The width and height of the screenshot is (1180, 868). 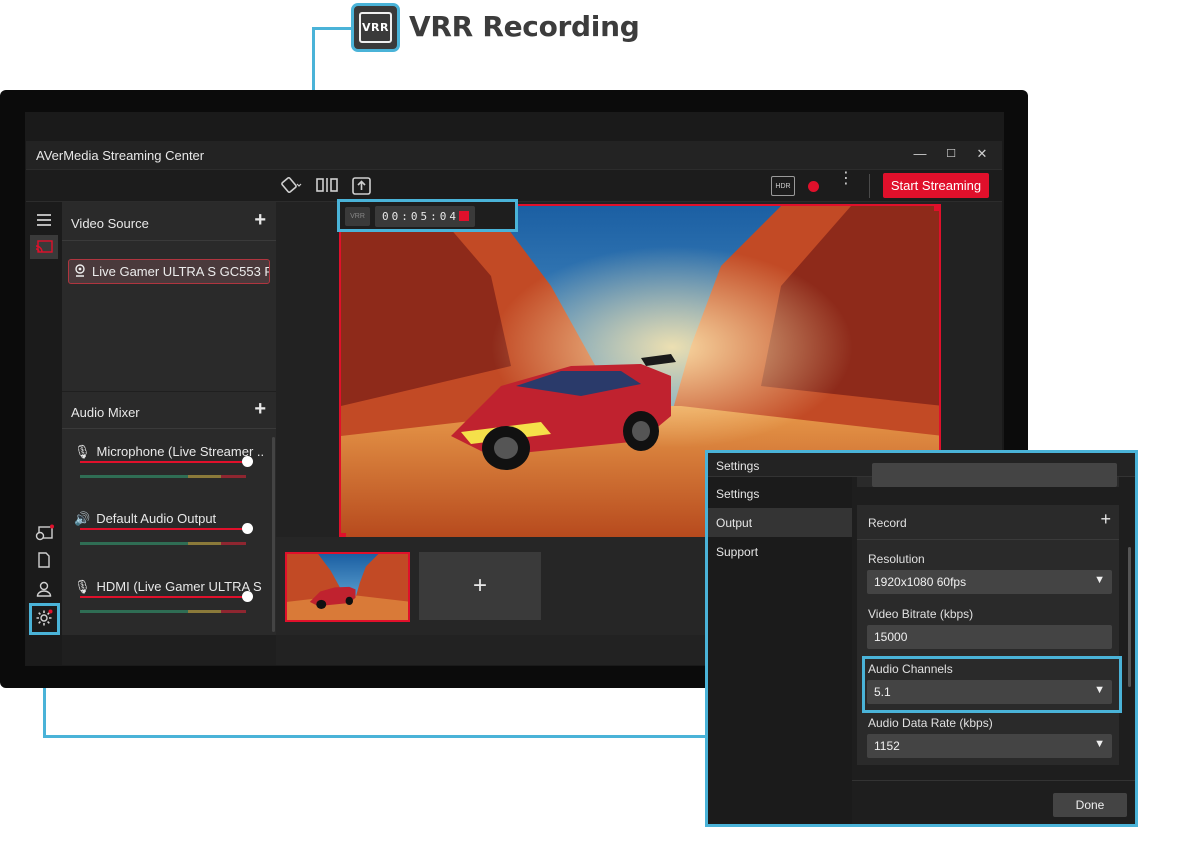 What do you see at coordinates (44, 560) in the screenshot?
I see `document-icon` at bounding box center [44, 560].